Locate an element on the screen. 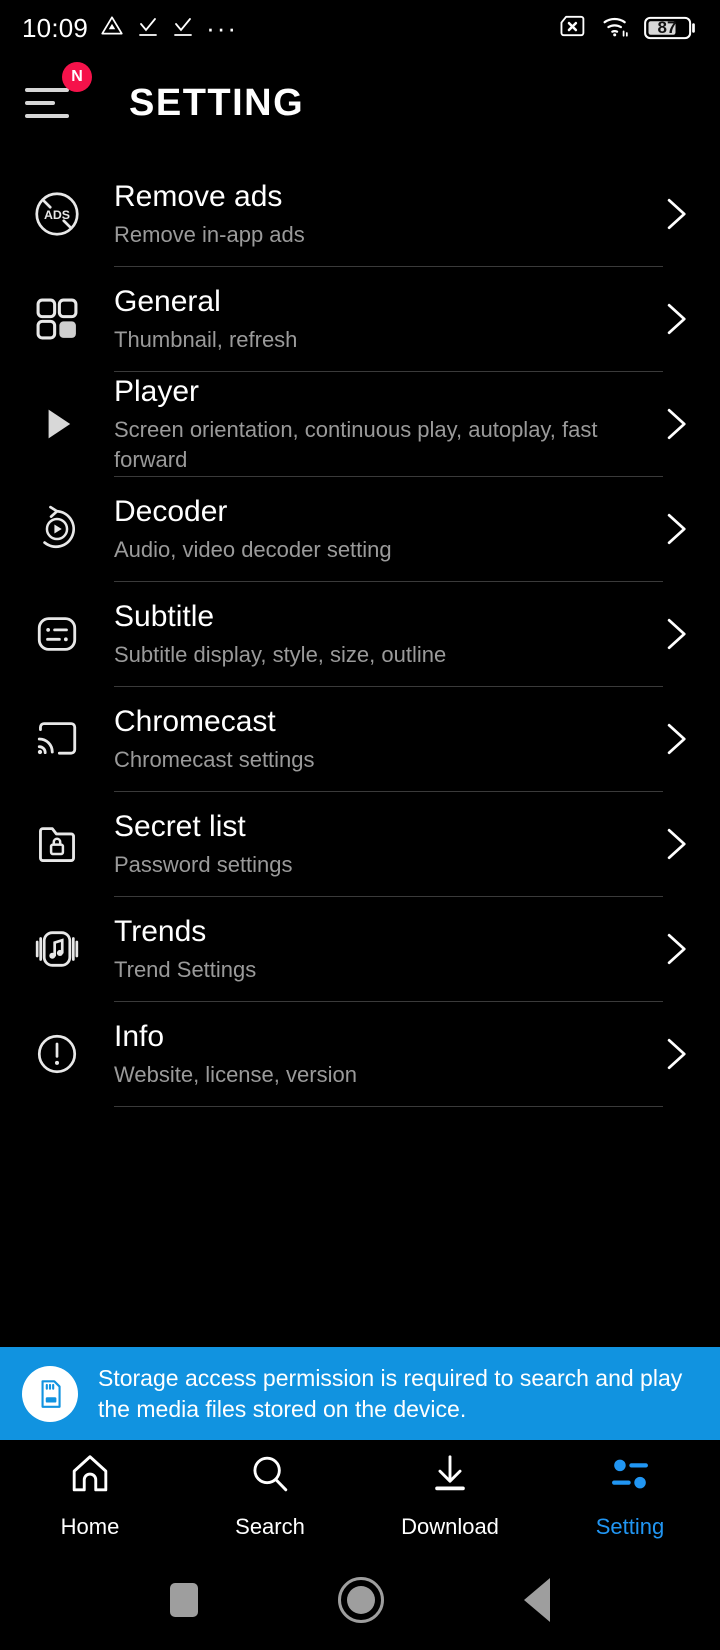 The image size is (720, 1650). settings-row-subtitle: Password settings is located at coordinates (203, 864).